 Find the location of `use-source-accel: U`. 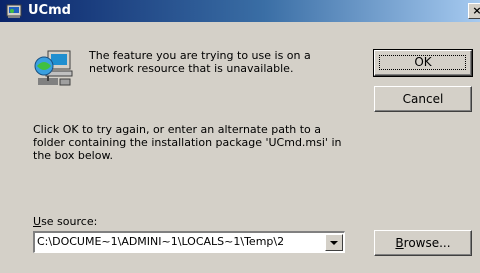

use-source-accel: U is located at coordinates (37, 221).